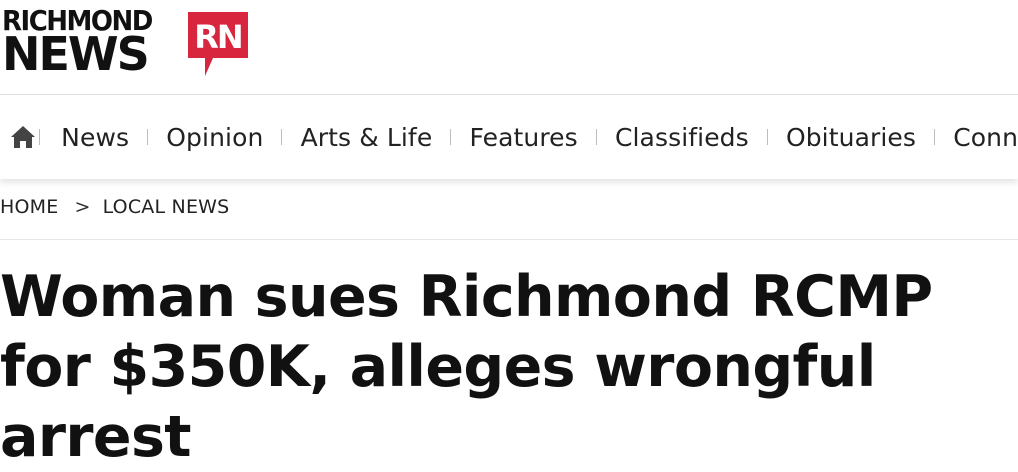  I want to click on nav-item-opinion: Opinion, so click(214, 137).